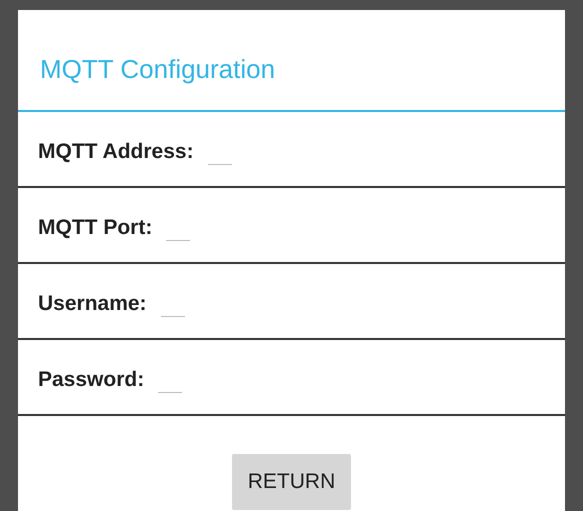  I want to click on field-label: Username:, so click(92, 304).